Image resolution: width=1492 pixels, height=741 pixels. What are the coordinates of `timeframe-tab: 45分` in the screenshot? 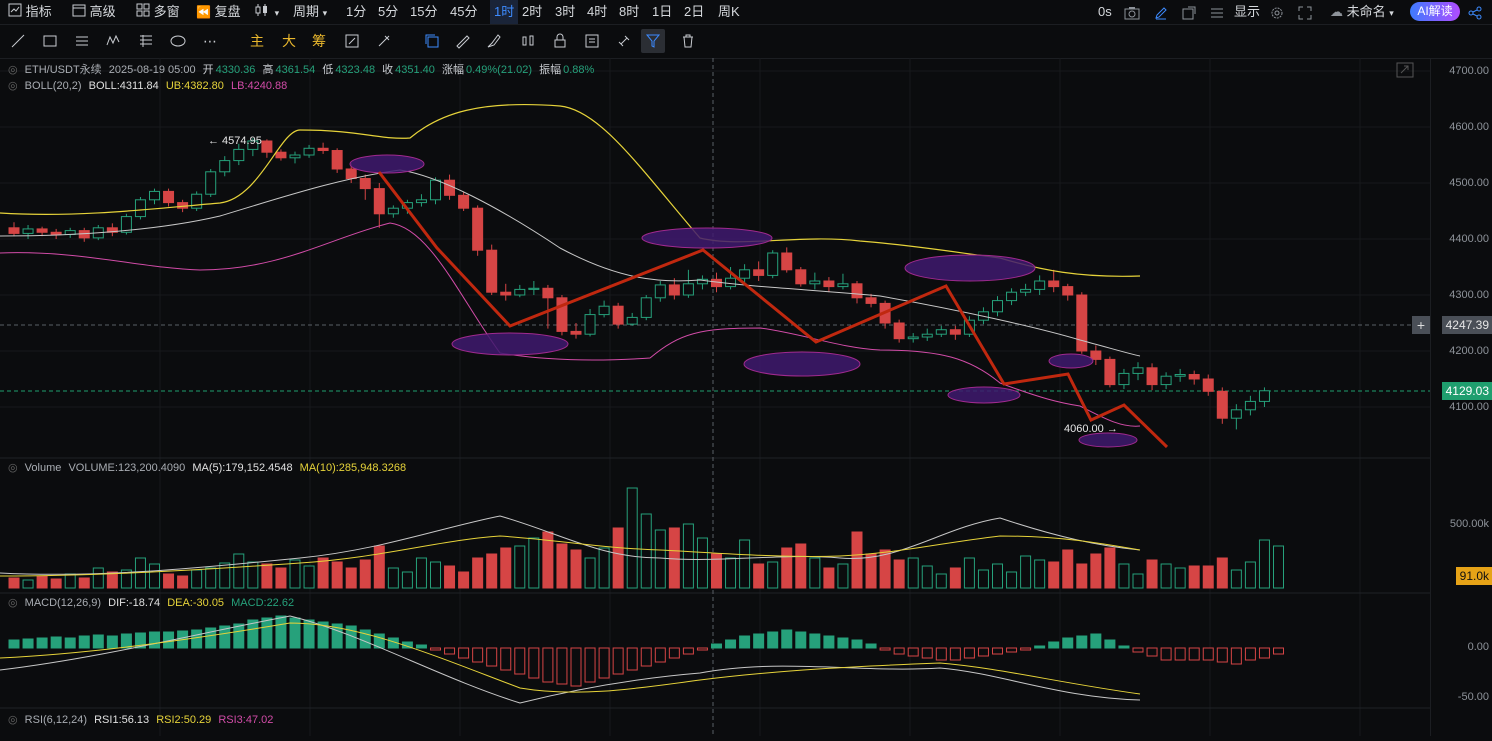 It's located at (463, 12).